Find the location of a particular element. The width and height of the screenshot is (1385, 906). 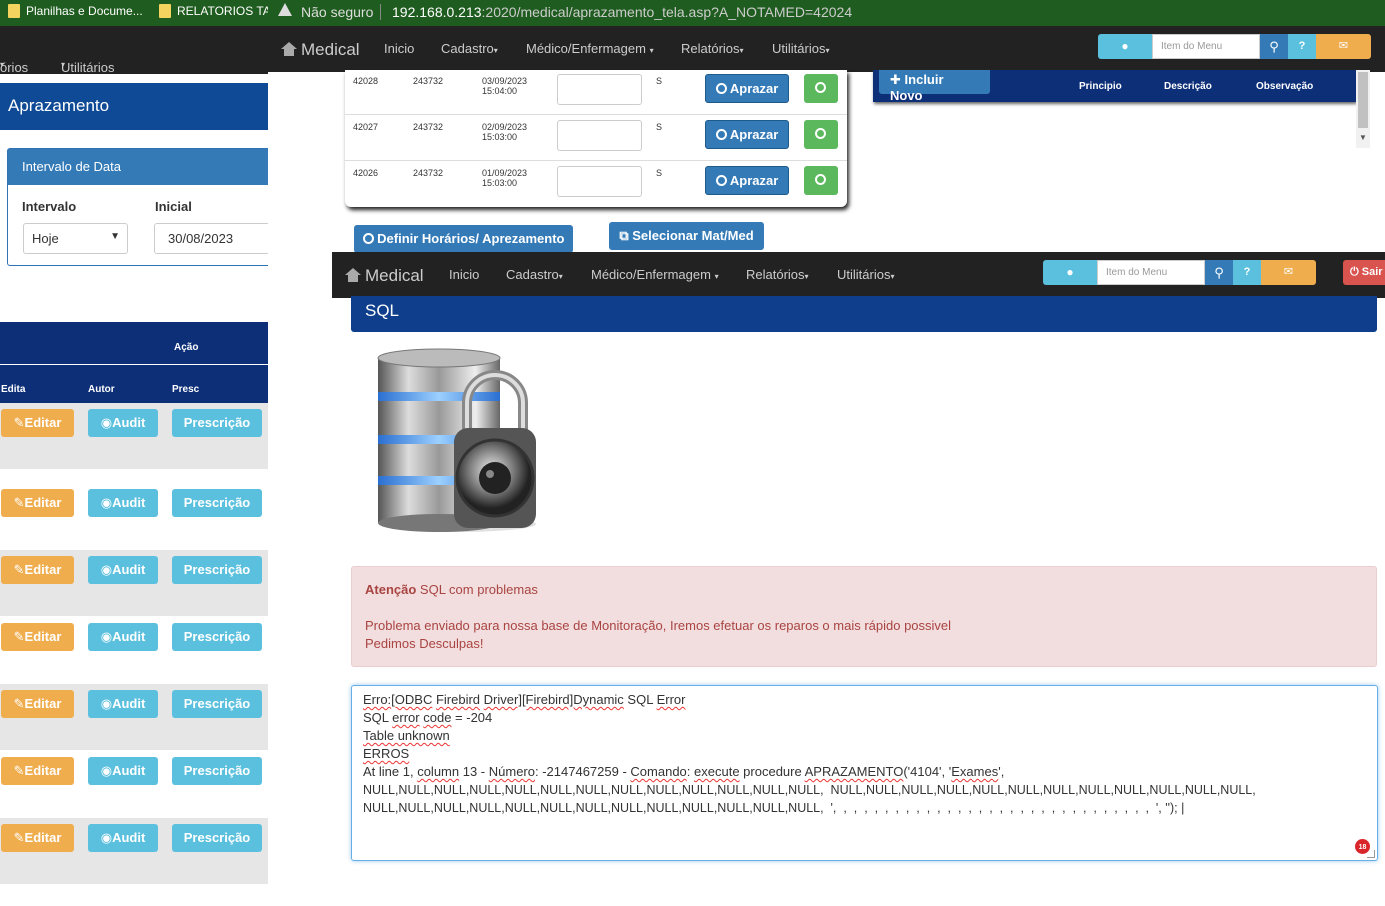

sair-button: ⏻ Sair is located at coordinates (1364, 272).